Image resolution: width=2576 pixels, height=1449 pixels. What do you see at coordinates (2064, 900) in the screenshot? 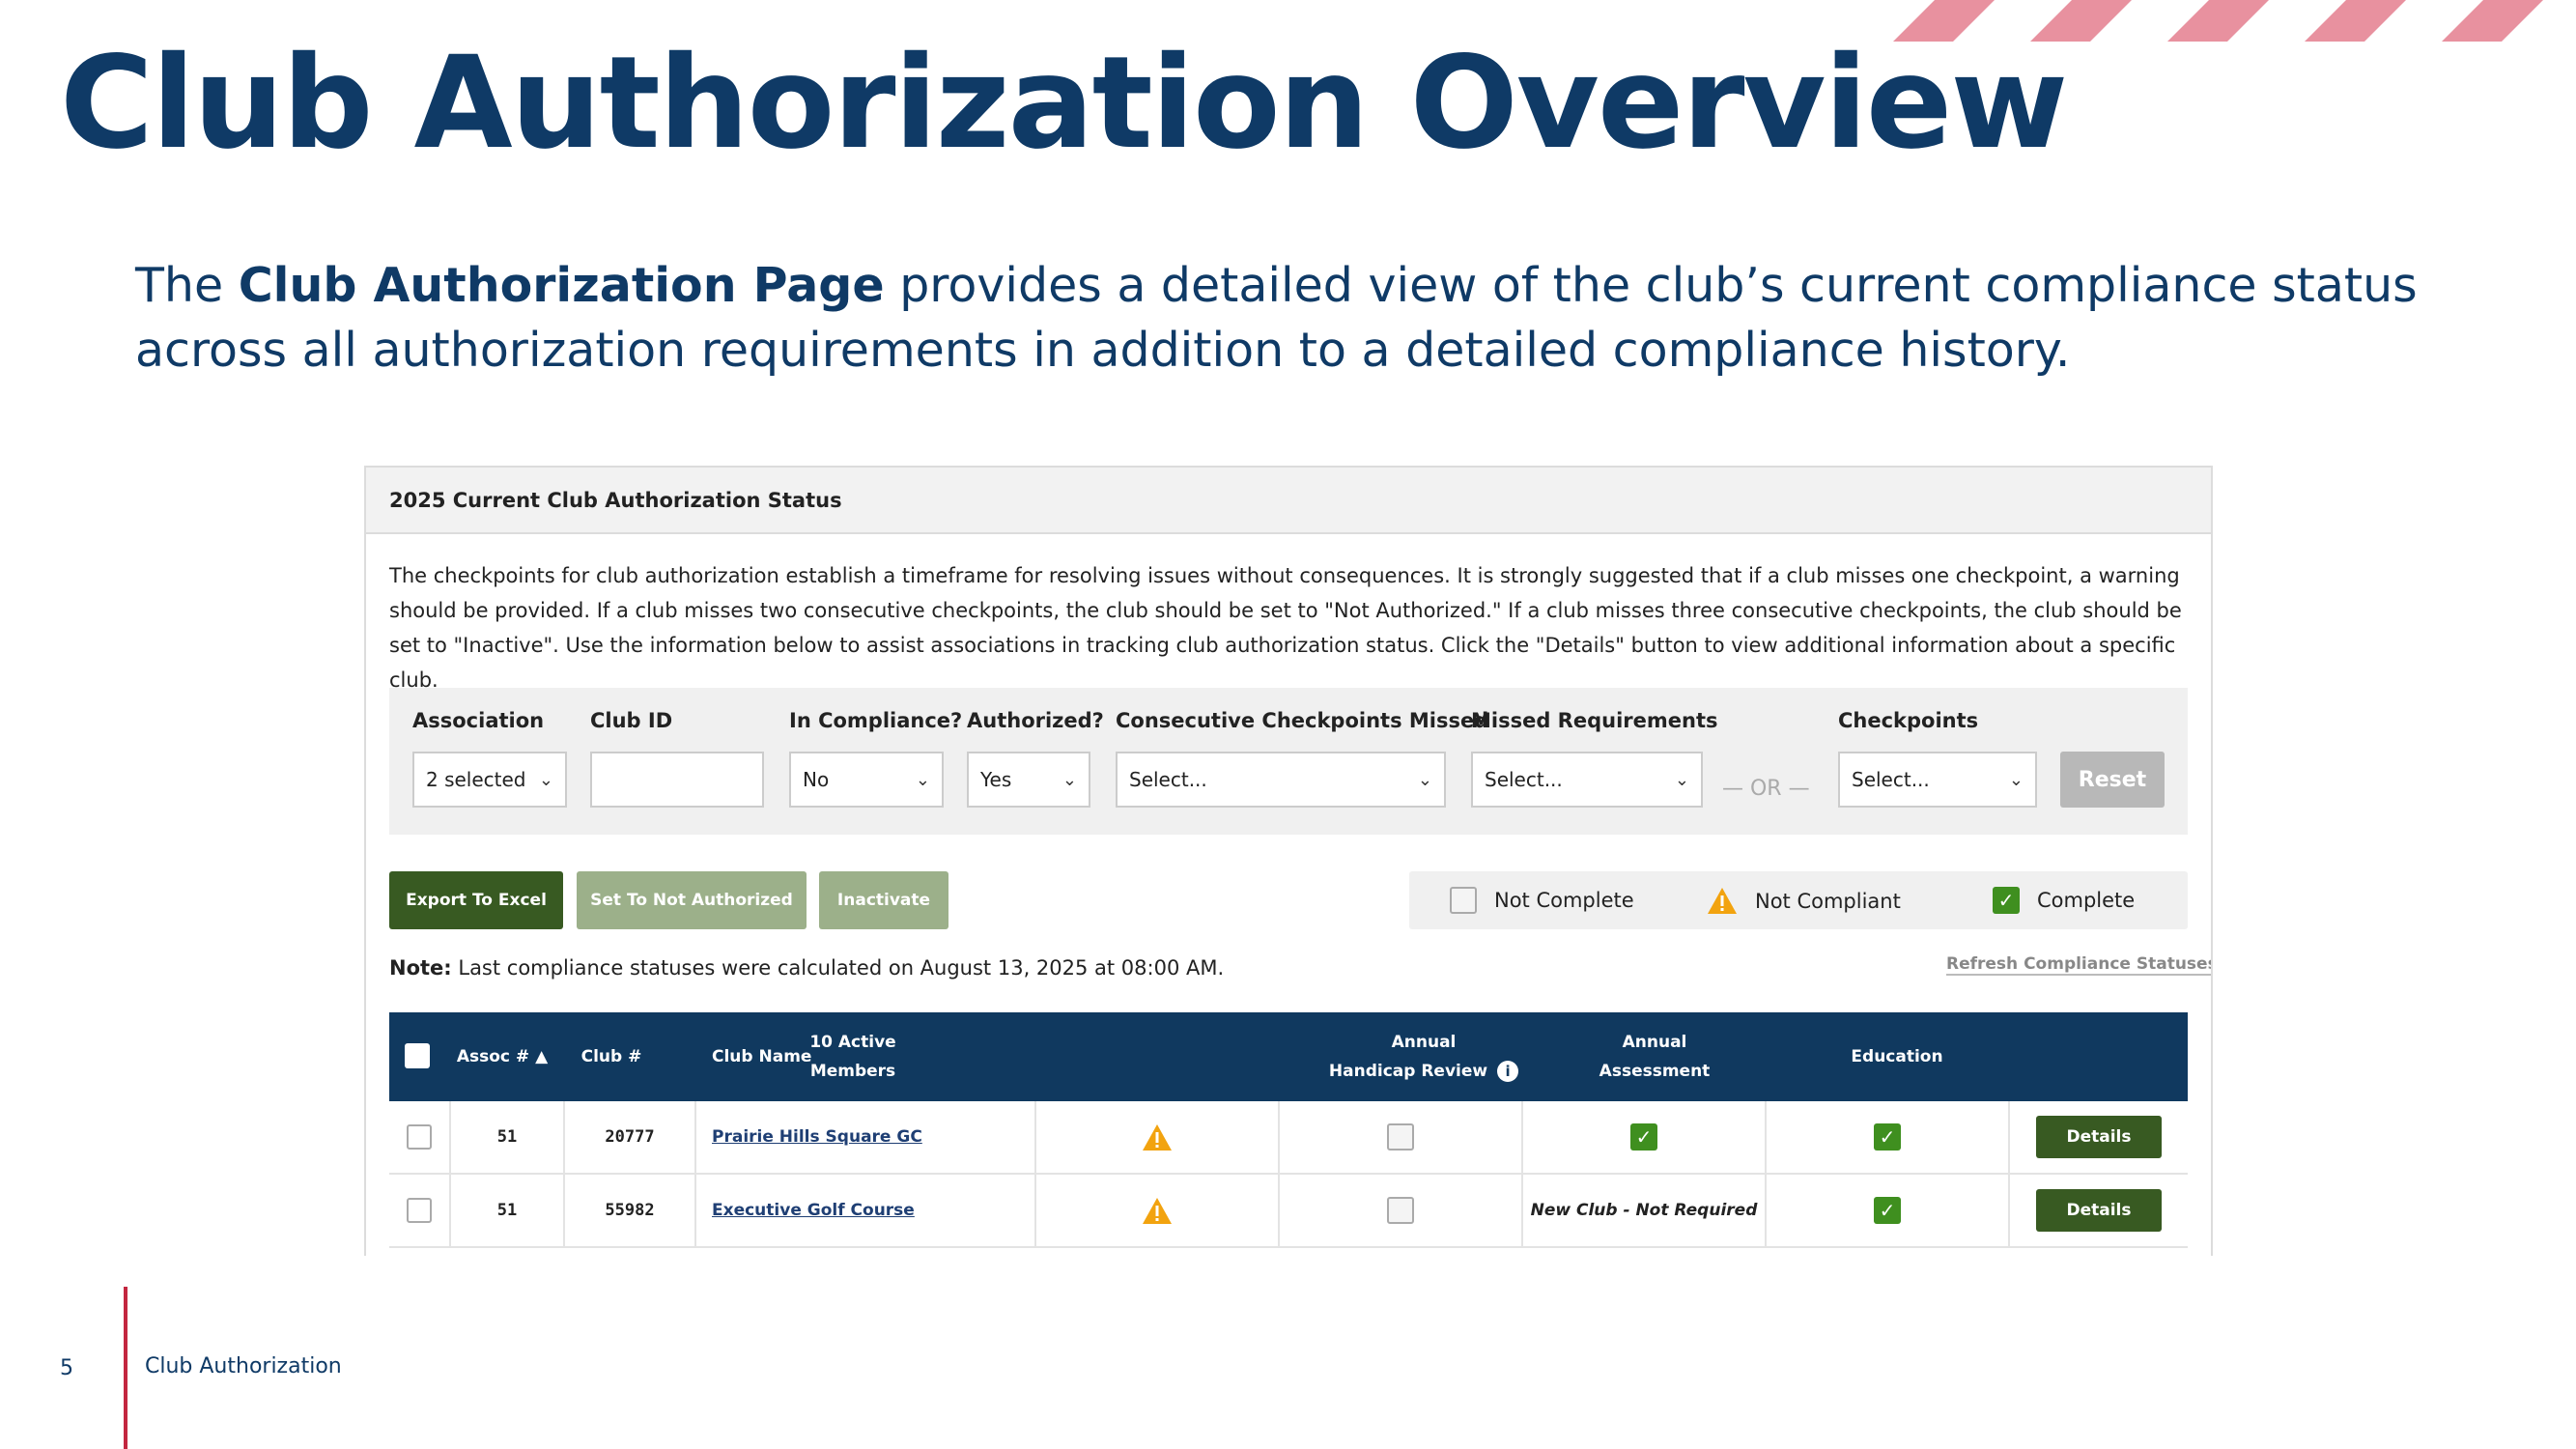
I see `legend-complete: ✓ Complete` at bounding box center [2064, 900].